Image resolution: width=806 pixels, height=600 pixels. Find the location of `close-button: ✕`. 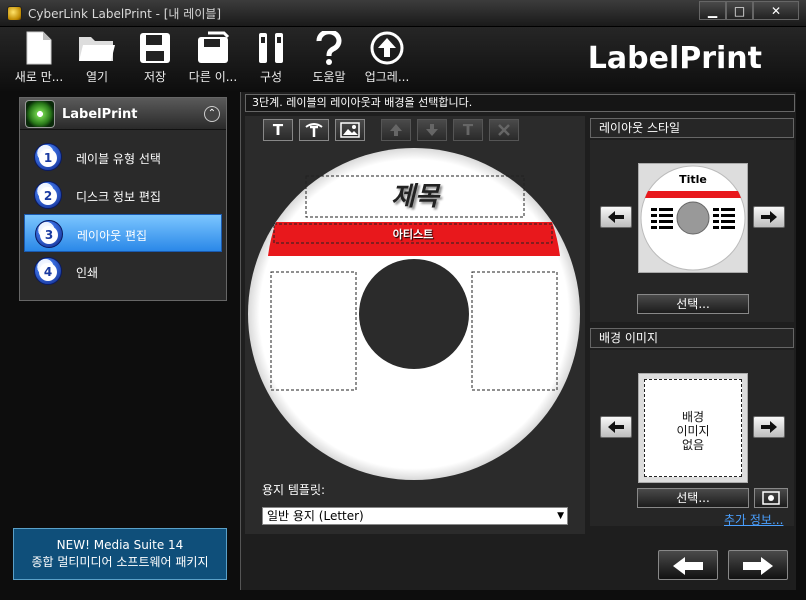

close-button: ✕ is located at coordinates (776, 10).